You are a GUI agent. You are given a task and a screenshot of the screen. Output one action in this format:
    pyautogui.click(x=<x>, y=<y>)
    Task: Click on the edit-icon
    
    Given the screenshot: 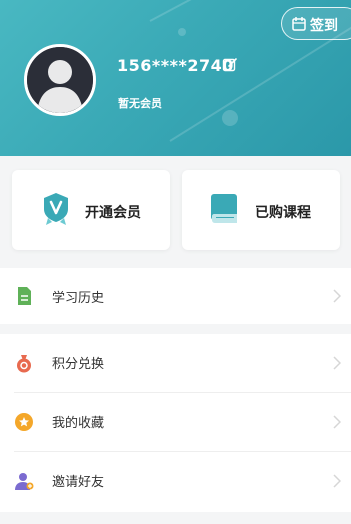 What is the action you would take?
    pyautogui.click(x=230, y=65)
    